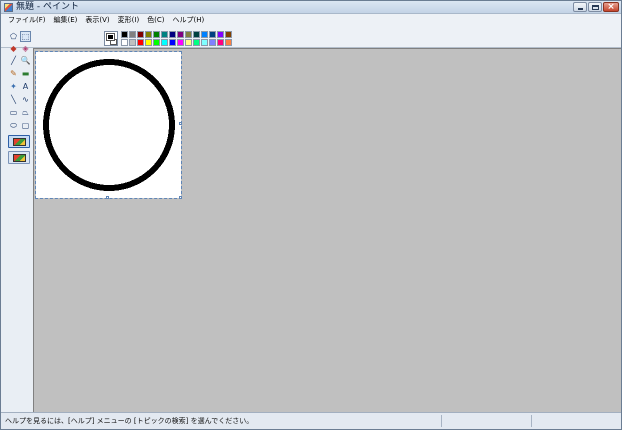 This screenshot has height=430, width=622. I want to click on magnifier-icon: 🔍, so click(25, 60).